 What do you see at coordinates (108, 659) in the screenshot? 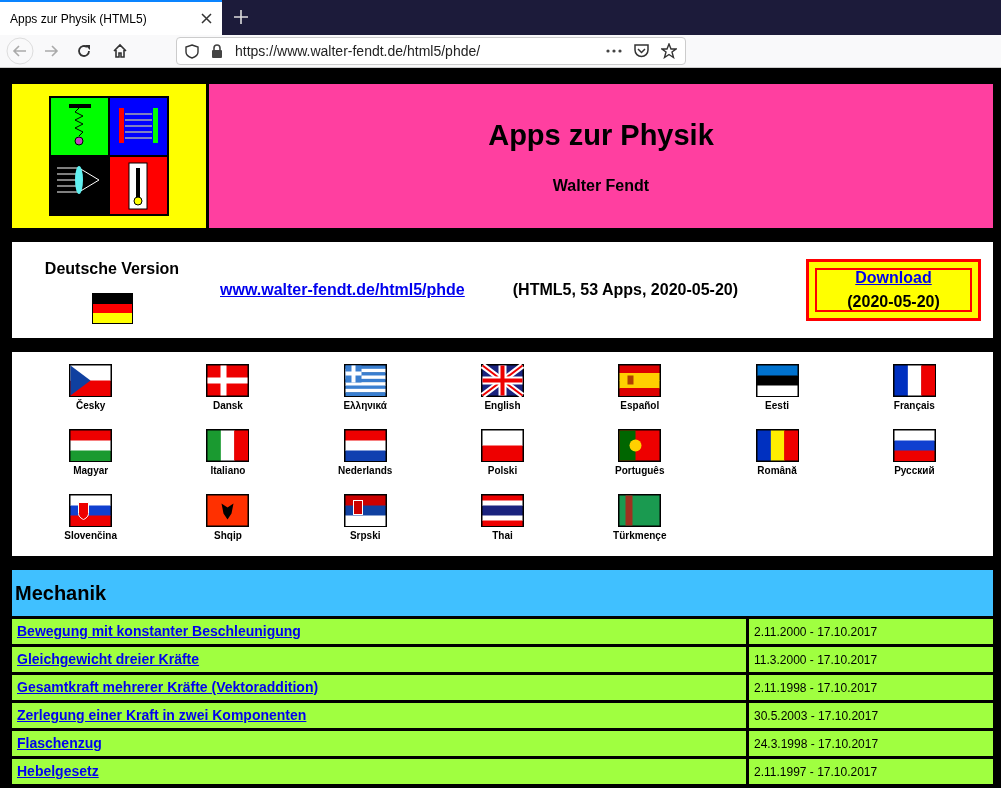
I see `app-link: Gleichgewicht dreier Kräfte` at bounding box center [108, 659].